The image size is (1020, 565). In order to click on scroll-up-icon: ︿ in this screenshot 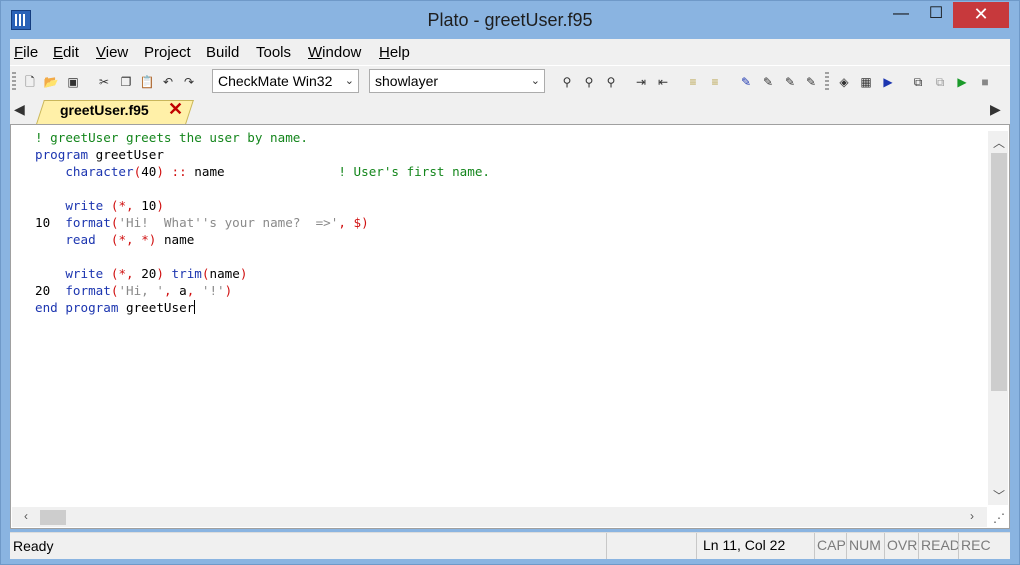, I will do `click(999, 142)`.